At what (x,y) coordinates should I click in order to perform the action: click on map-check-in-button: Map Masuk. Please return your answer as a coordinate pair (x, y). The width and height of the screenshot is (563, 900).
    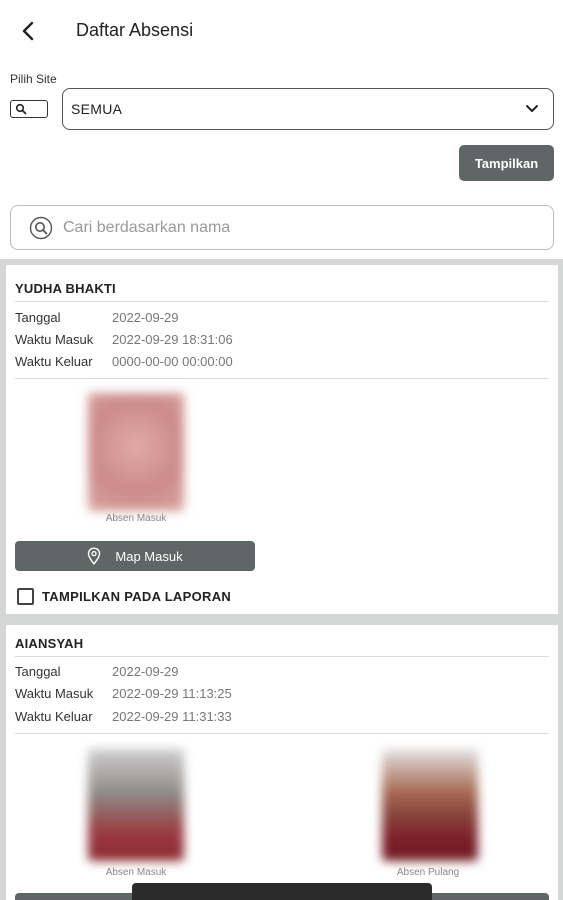
    Looking at the image, I should click on (135, 556).